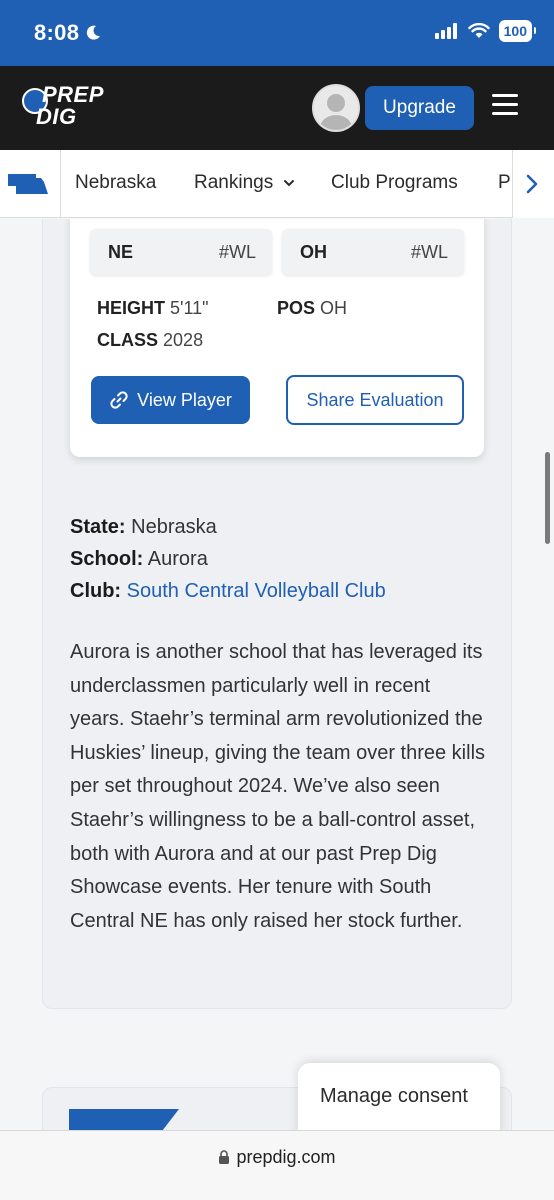 The image size is (554, 1200). I want to click on height-label: HEIGHT, so click(131, 308).